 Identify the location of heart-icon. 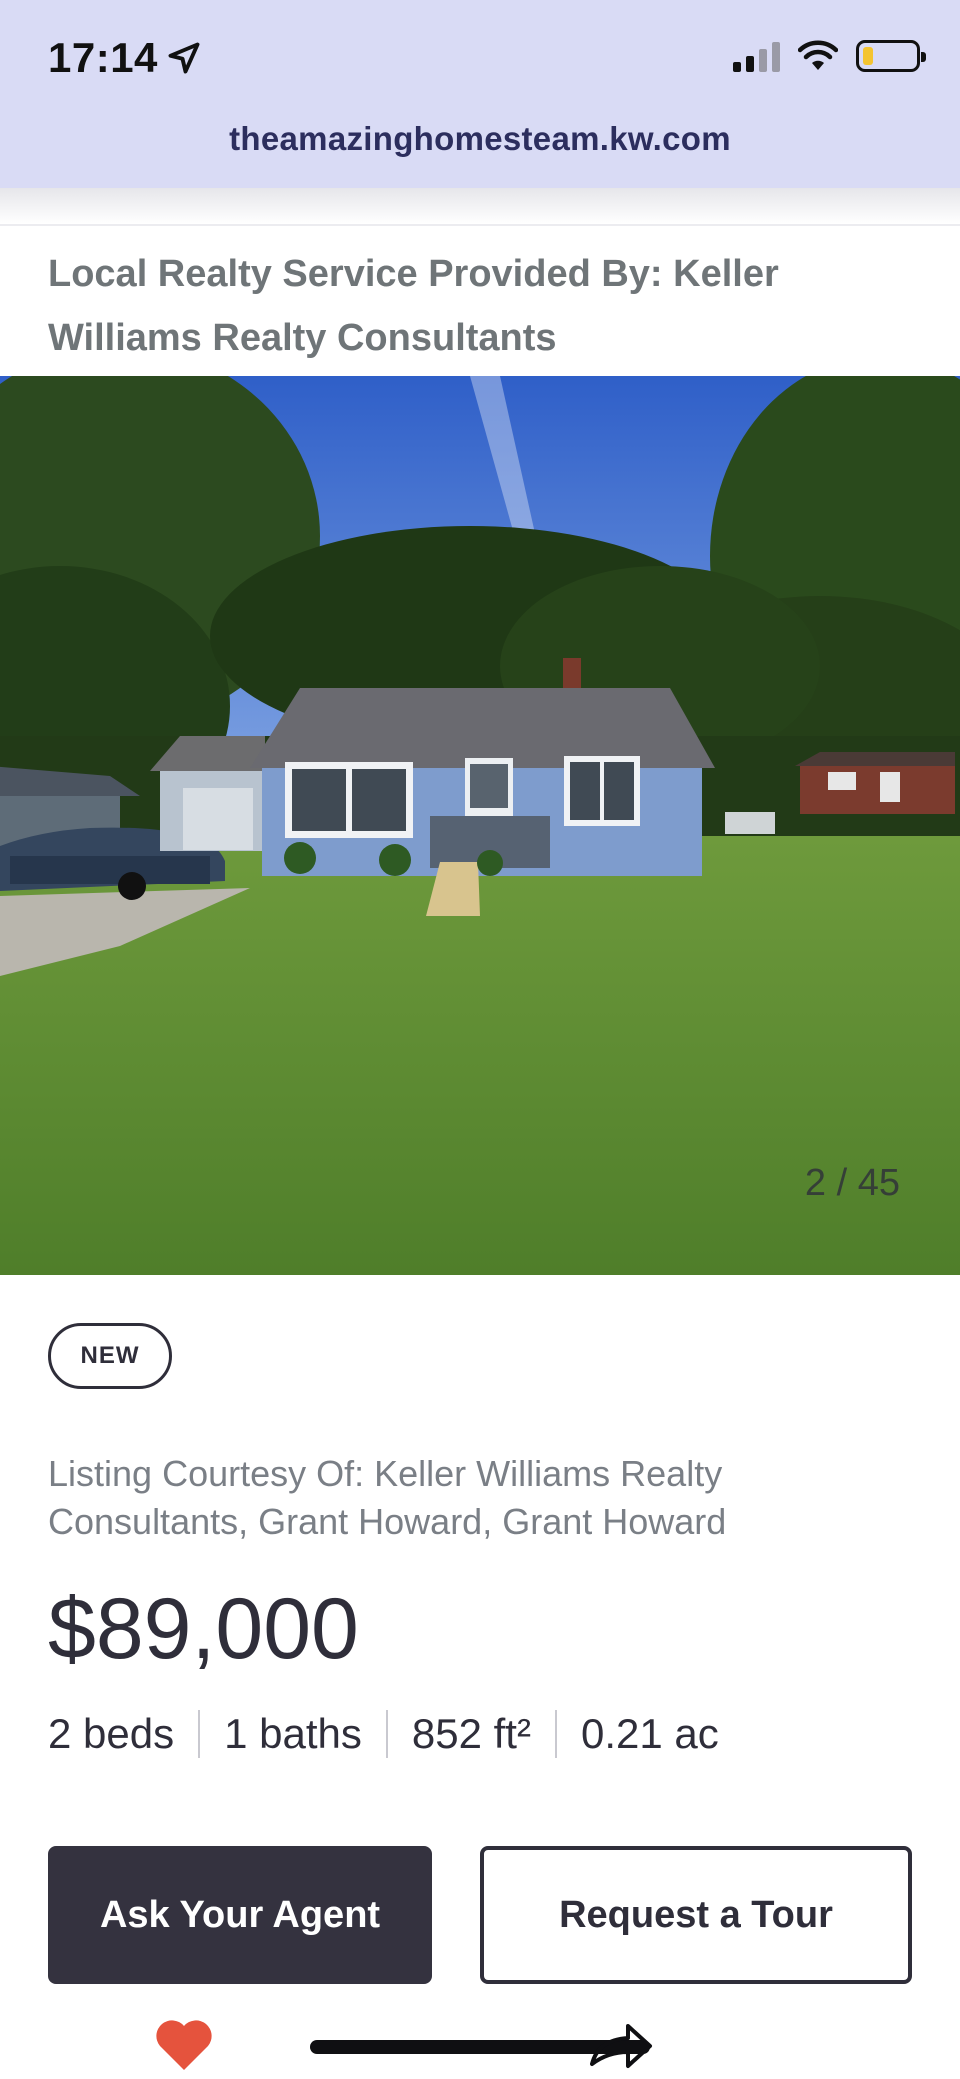
(184, 2044).